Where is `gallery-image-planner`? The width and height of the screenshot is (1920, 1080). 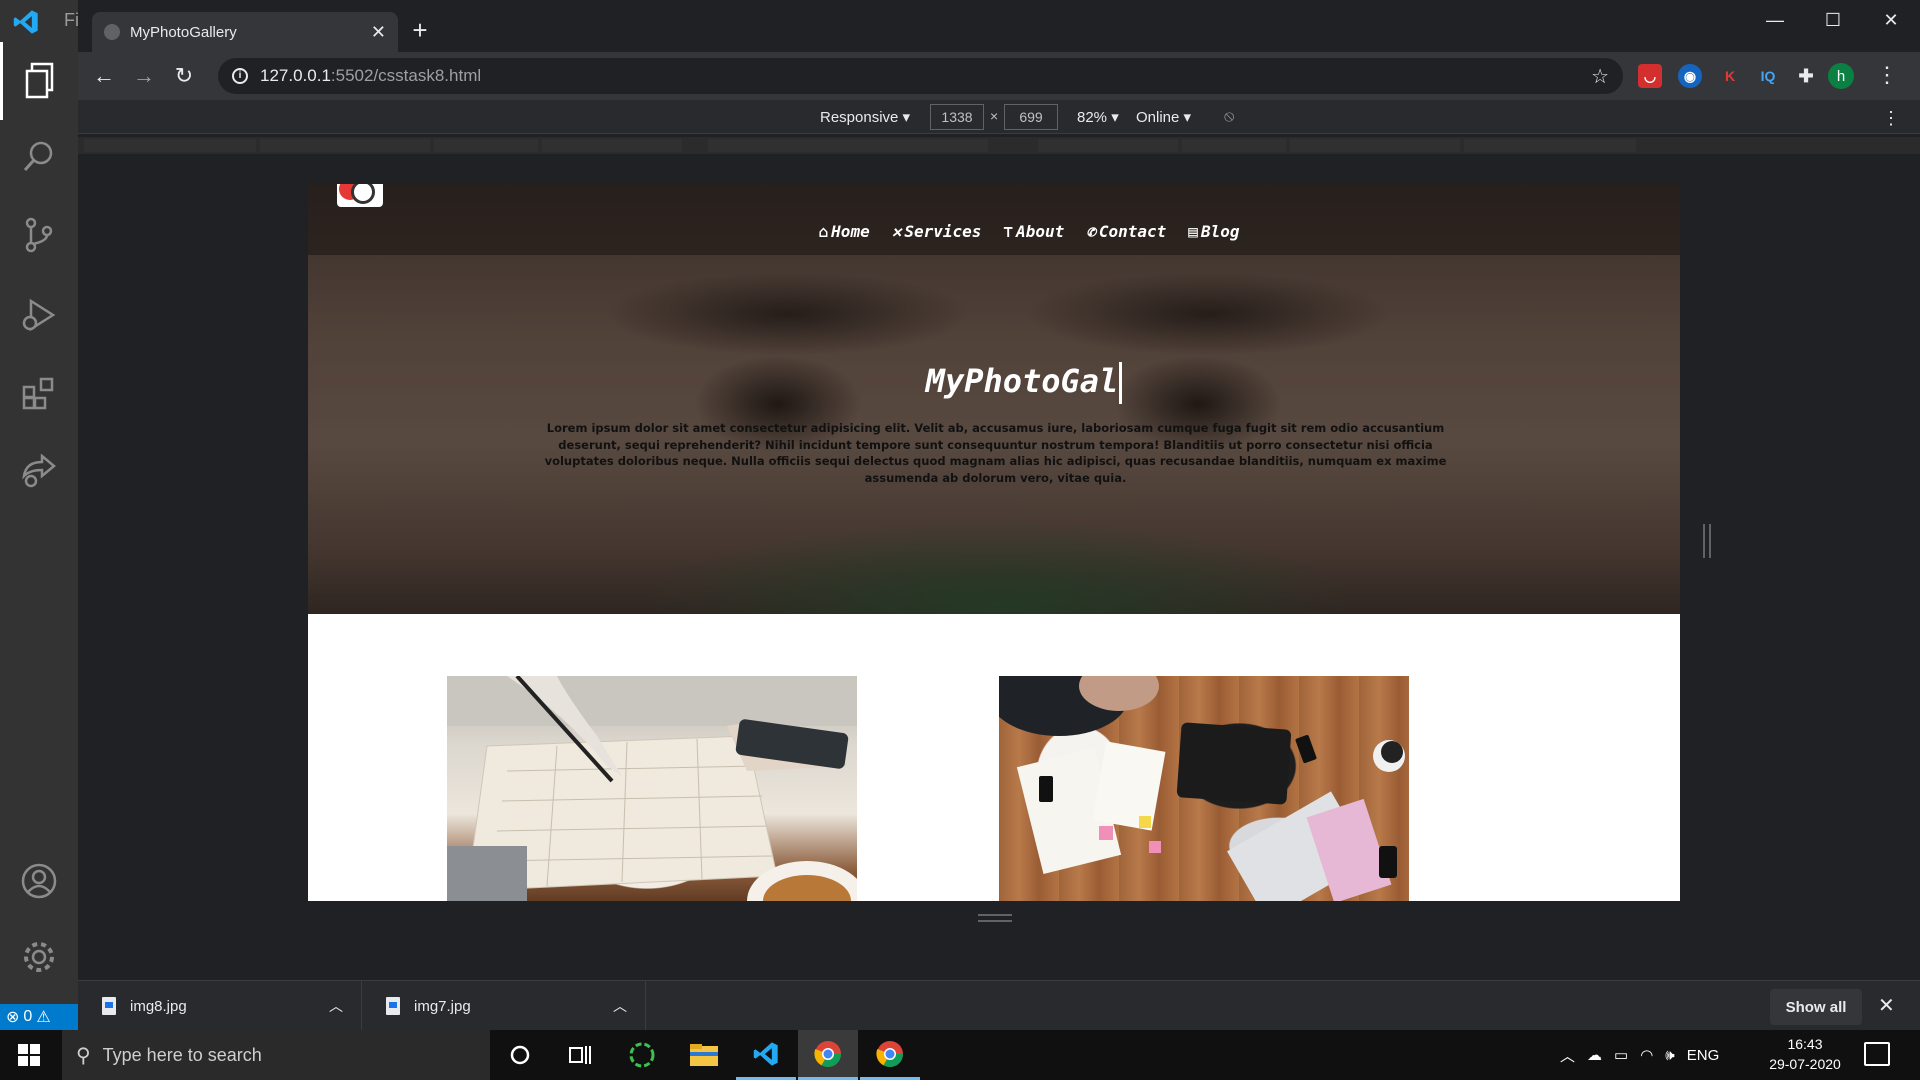
gallery-image-planner is located at coordinates (652, 788).